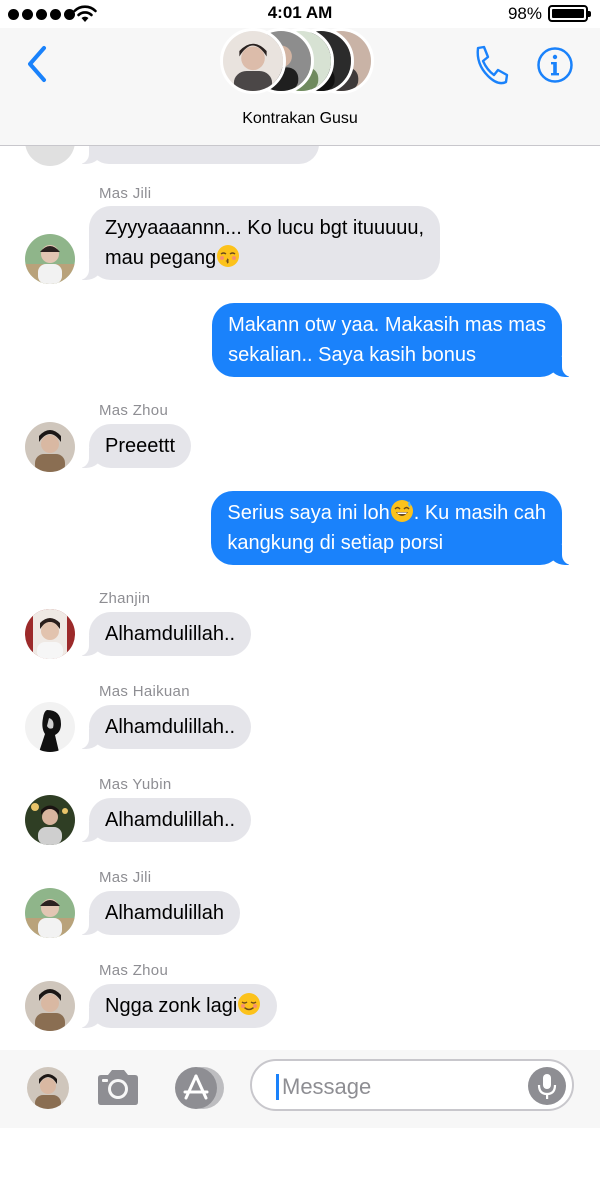 Image resolution: width=600 pixels, height=1200 pixels. I want to click on message-text: Ngga zonk lagi, so click(171, 1006).